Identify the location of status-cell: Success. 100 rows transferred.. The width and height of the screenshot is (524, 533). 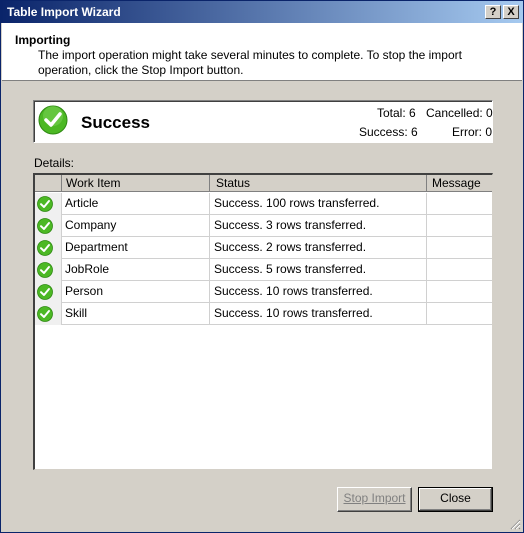
(318, 204).